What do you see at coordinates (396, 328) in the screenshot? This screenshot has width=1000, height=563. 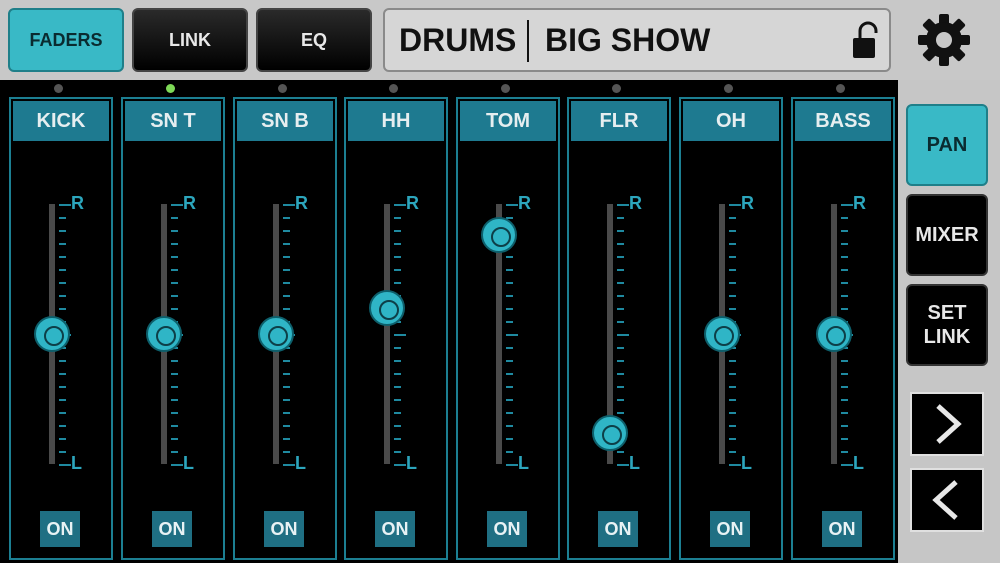 I see `channel-strip: HH R L ON` at bounding box center [396, 328].